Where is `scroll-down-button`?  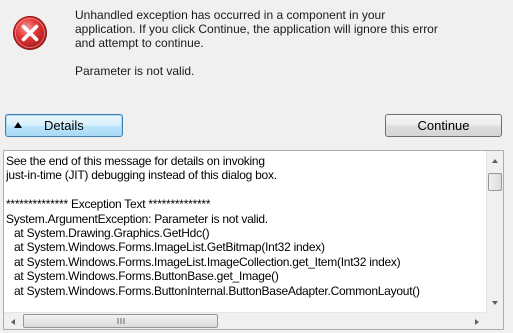
scroll-down-button is located at coordinates (495, 302).